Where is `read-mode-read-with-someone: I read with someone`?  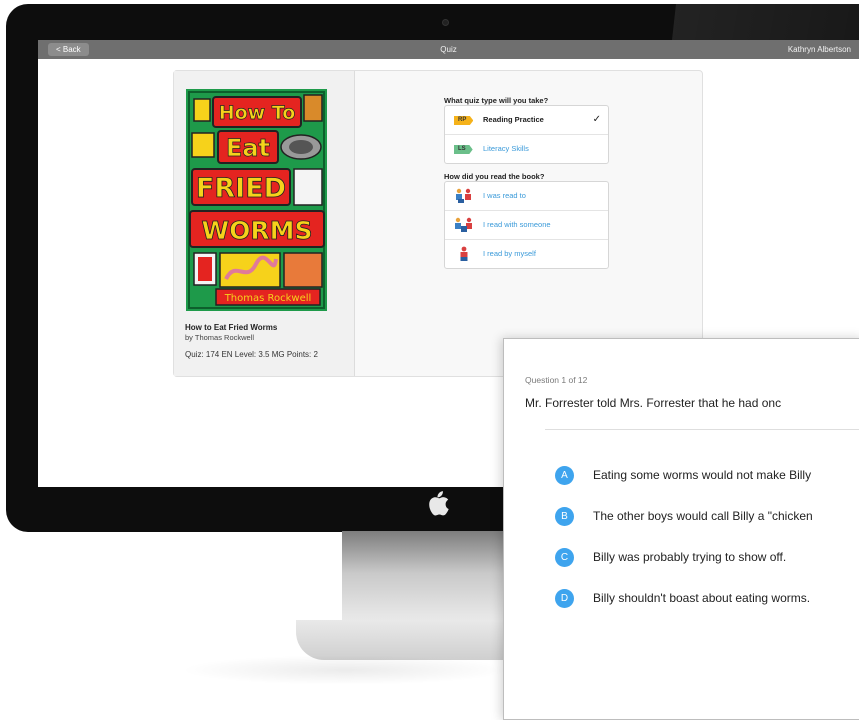
read-mode-read-with-someone: I read with someone is located at coordinates (526, 225).